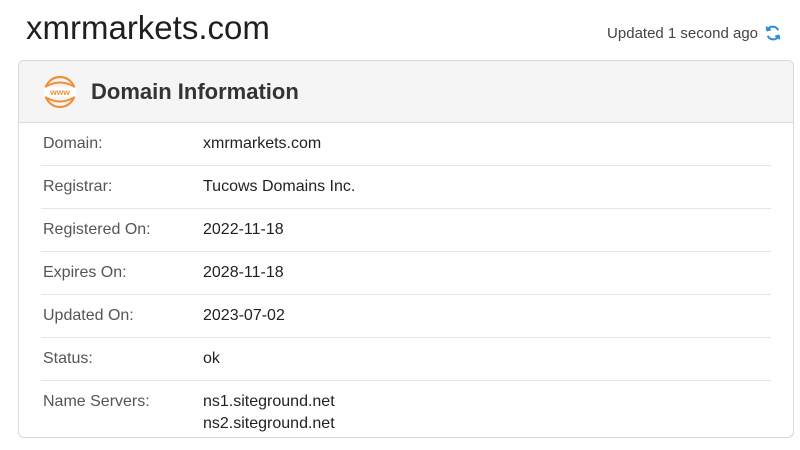 Image resolution: width=800 pixels, height=450 pixels. Describe the element at coordinates (68, 358) in the screenshot. I see `row-label: Status:` at that location.